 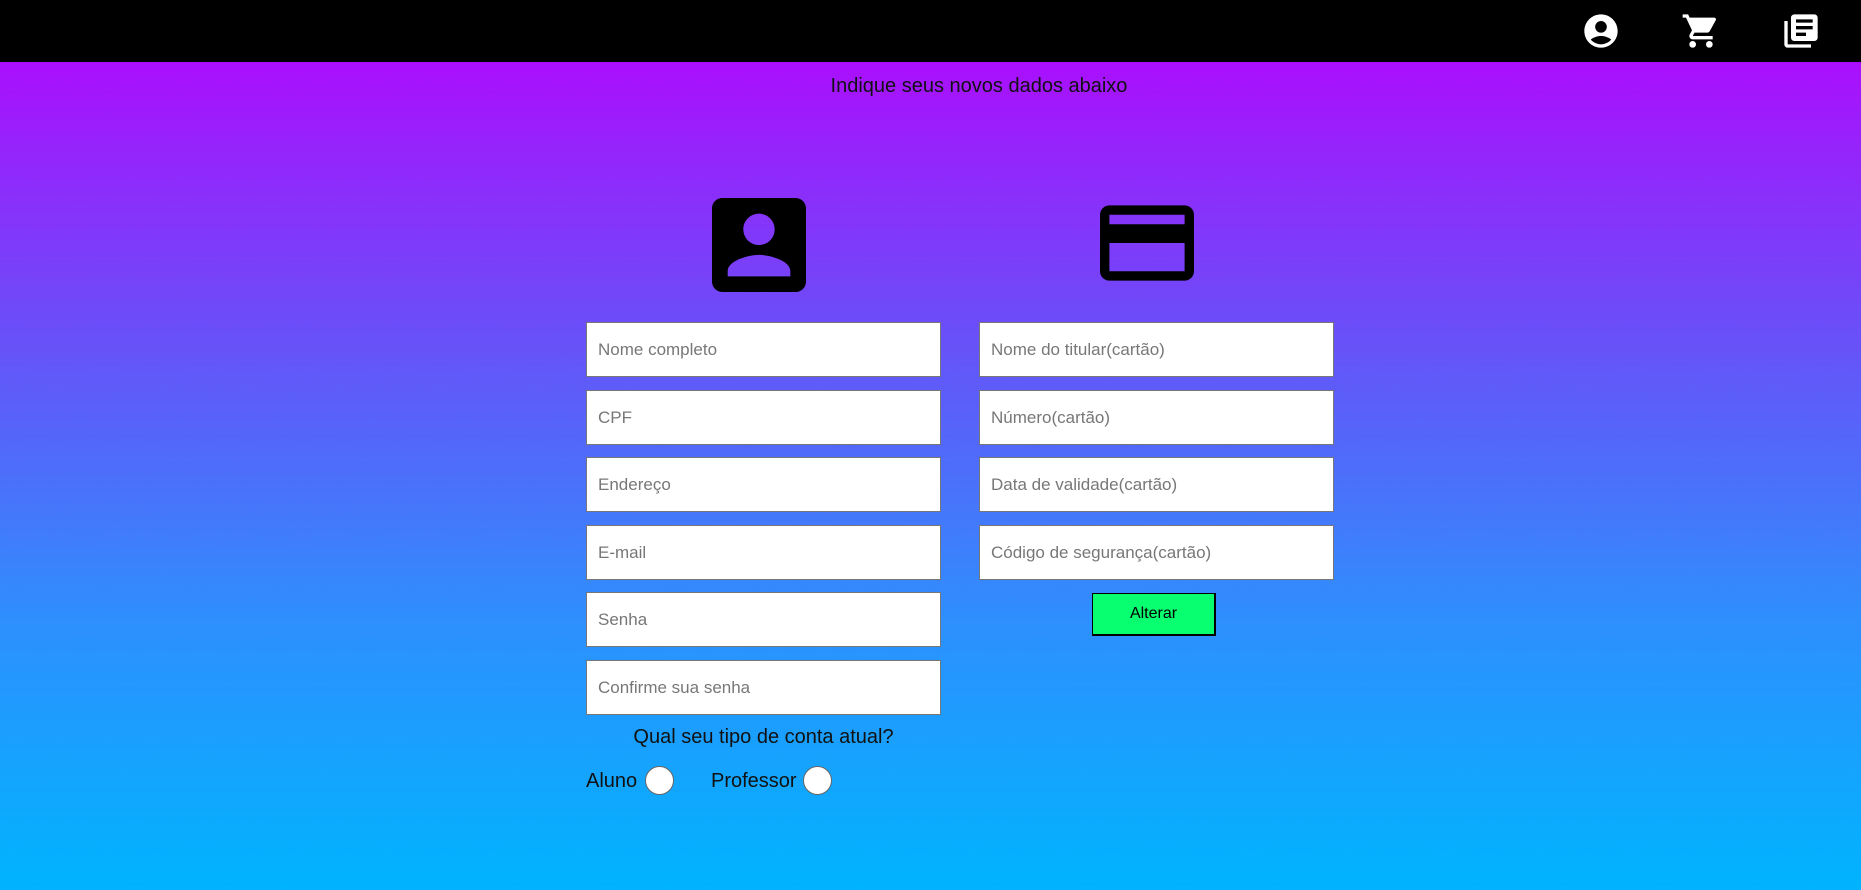 What do you see at coordinates (817, 780) in the screenshot?
I see `professor-radio` at bounding box center [817, 780].